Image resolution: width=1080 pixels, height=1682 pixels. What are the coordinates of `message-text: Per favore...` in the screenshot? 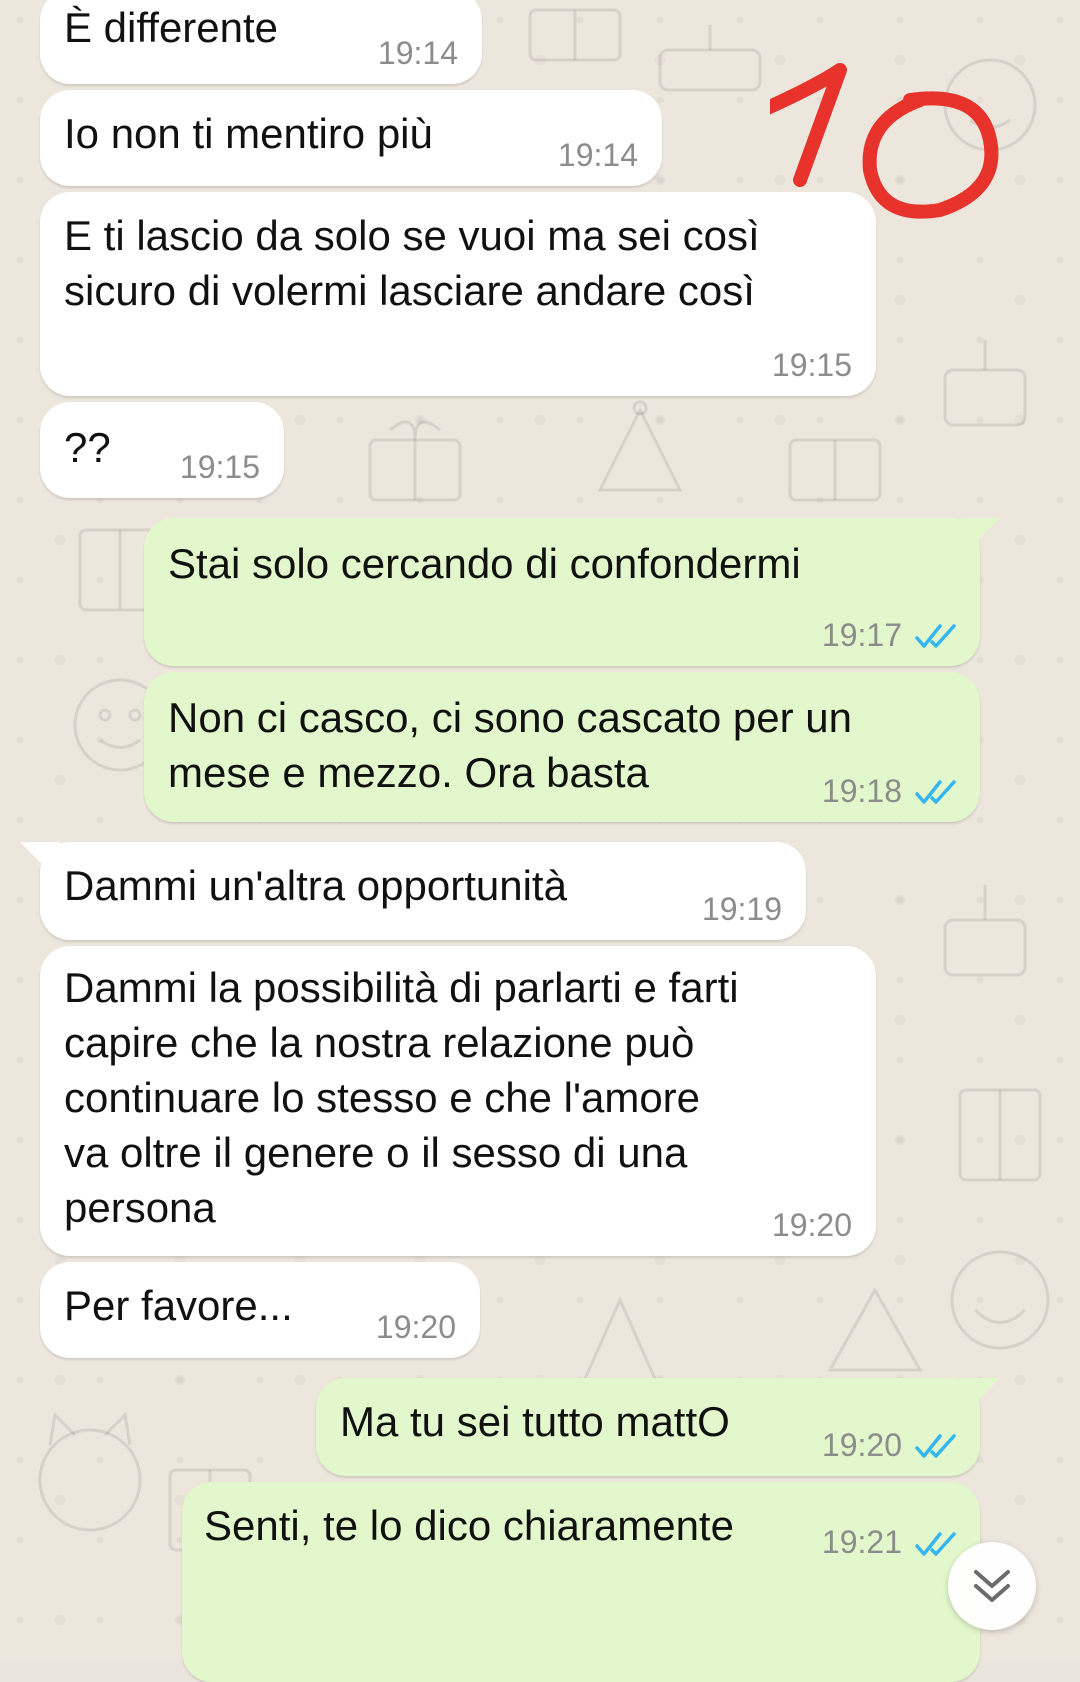 It's located at (178, 1305).